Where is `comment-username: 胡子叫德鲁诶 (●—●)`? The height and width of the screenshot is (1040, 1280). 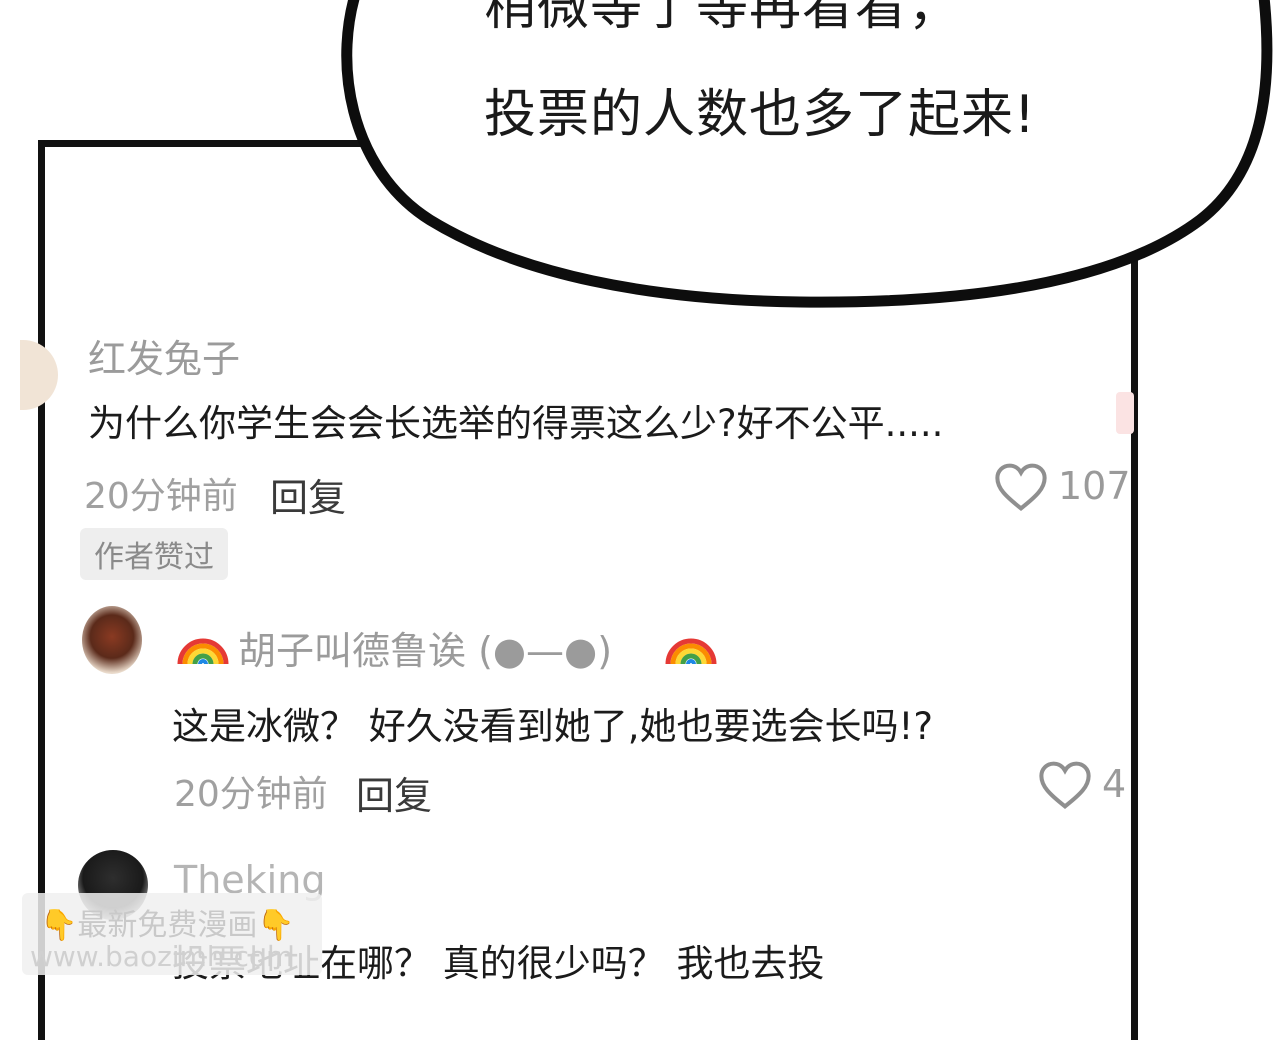 comment-username: 胡子叫德鲁诶 (●—●) is located at coordinates (425, 647).